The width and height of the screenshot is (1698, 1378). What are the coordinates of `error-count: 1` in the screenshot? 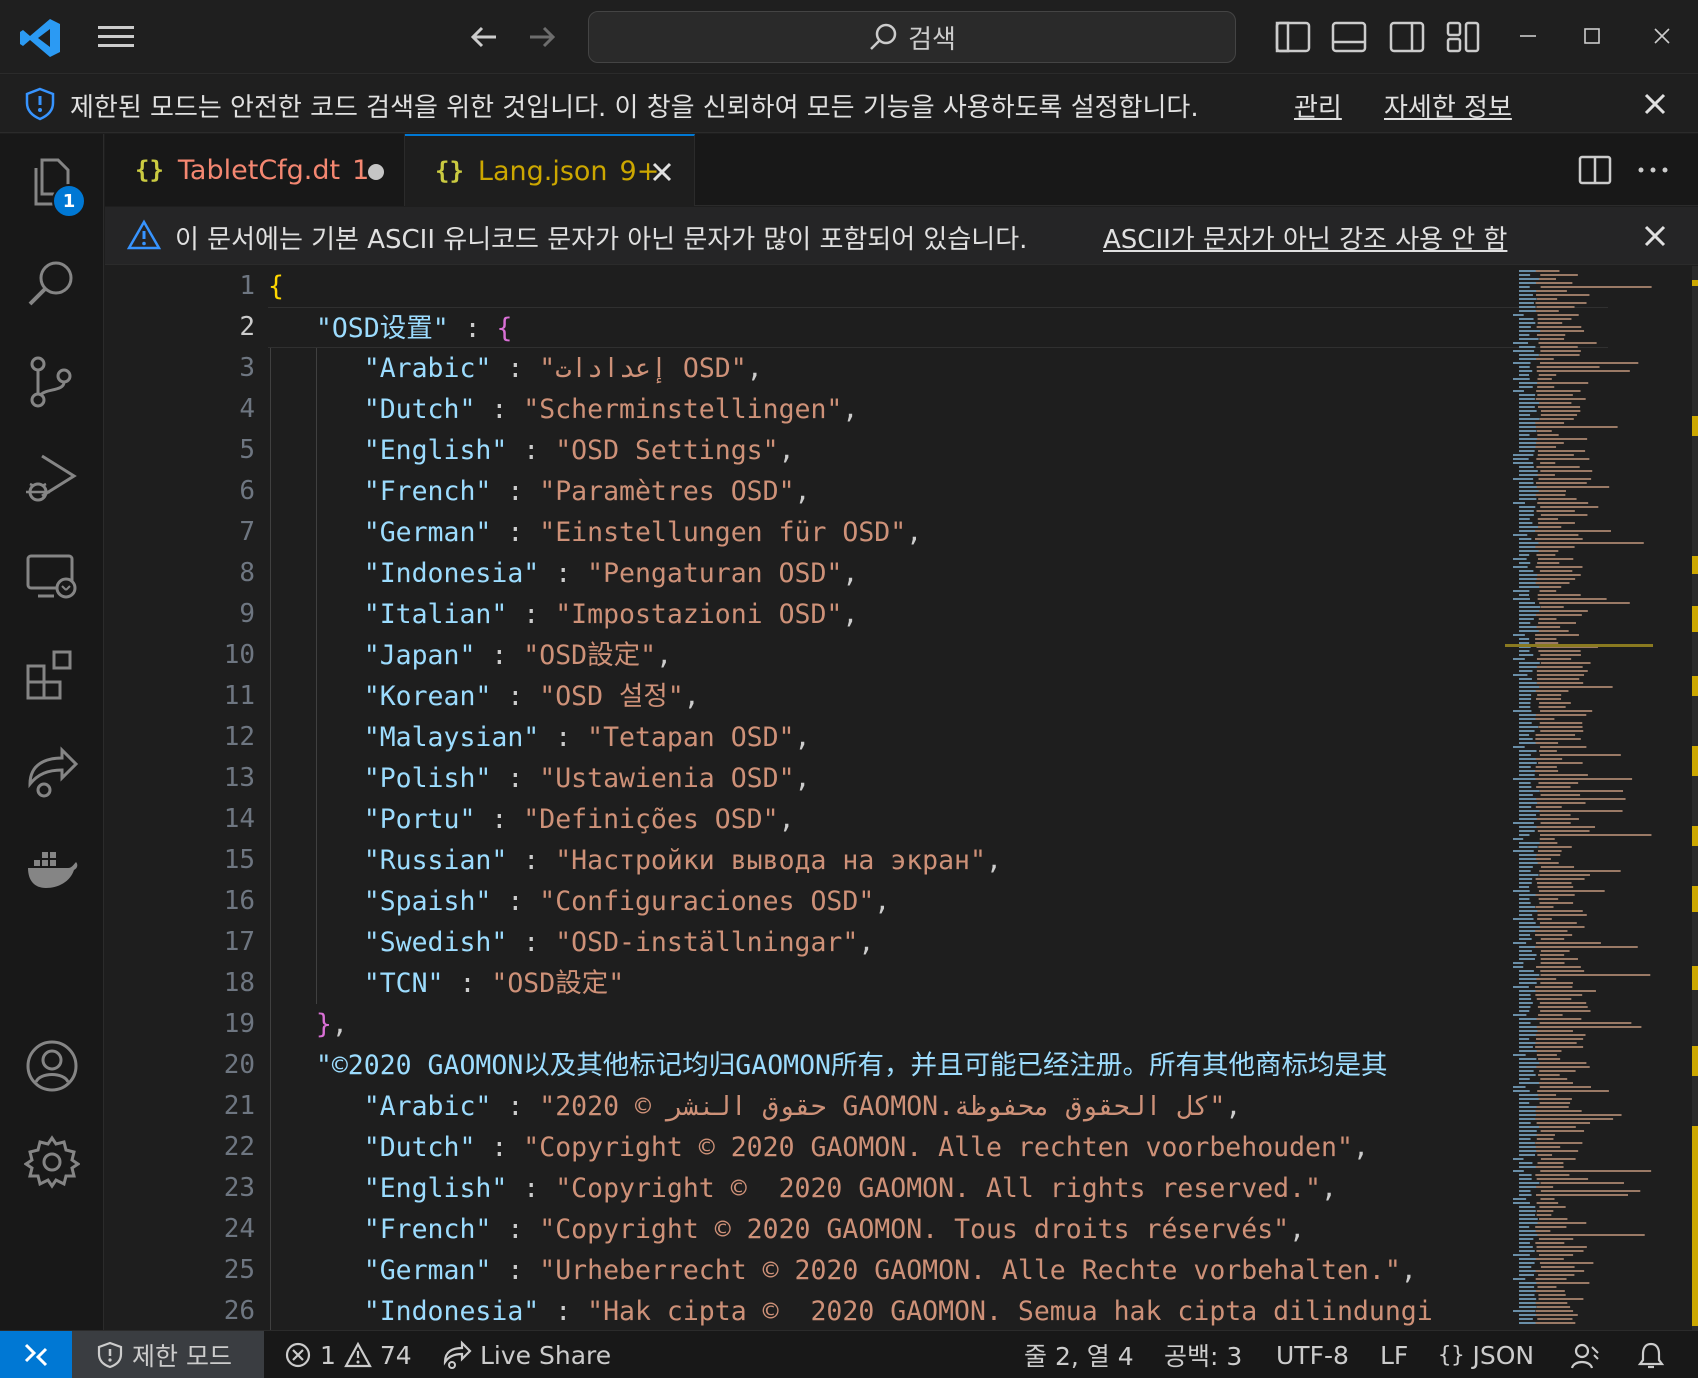 It's located at (328, 1355).